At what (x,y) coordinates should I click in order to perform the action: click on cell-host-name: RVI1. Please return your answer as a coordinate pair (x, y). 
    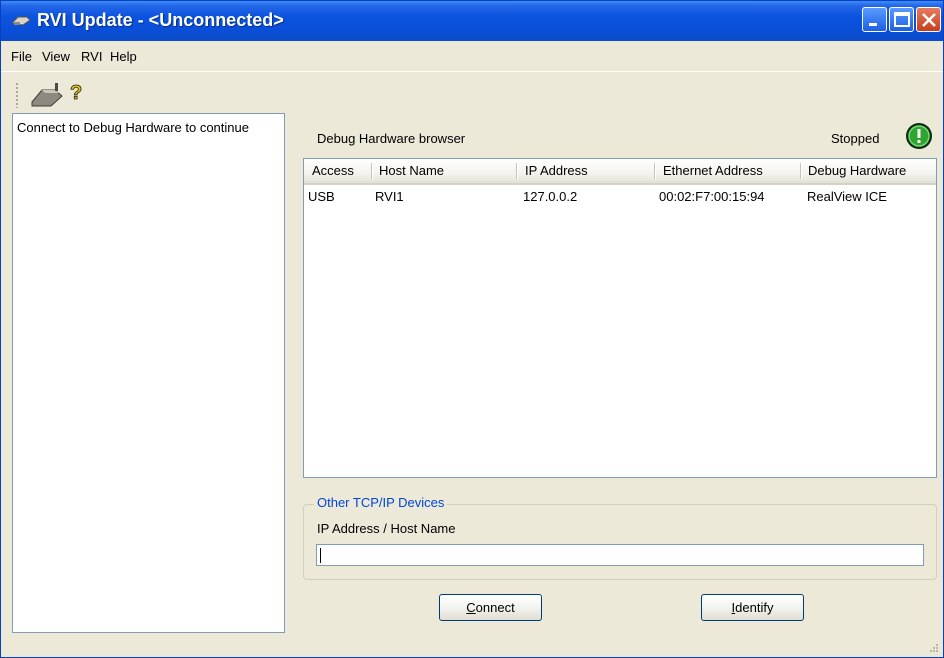
    Looking at the image, I should click on (389, 196).